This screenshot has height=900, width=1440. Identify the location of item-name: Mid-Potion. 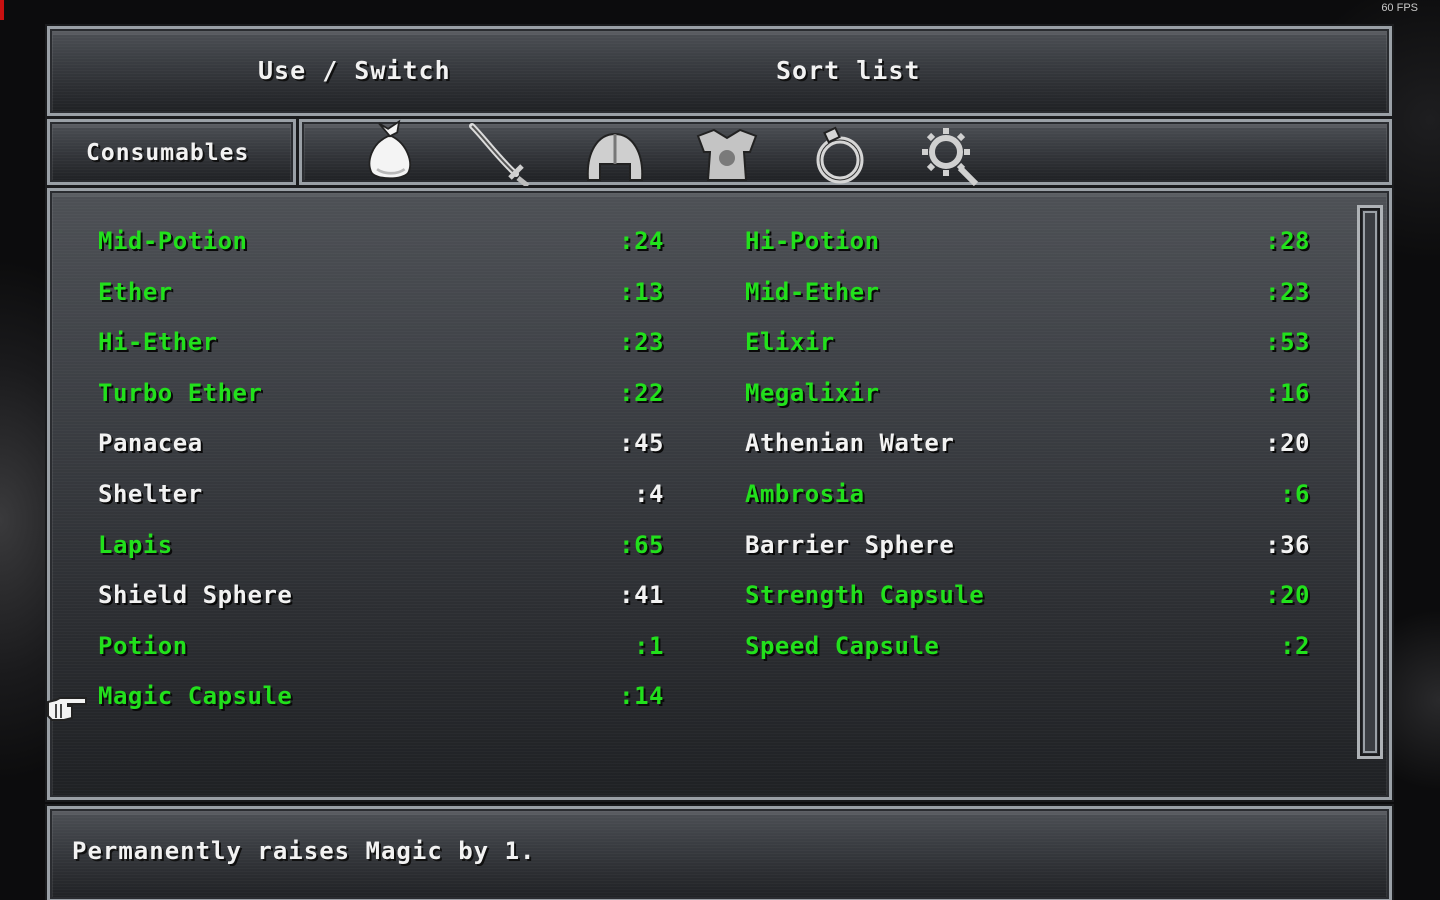
(173, 241).